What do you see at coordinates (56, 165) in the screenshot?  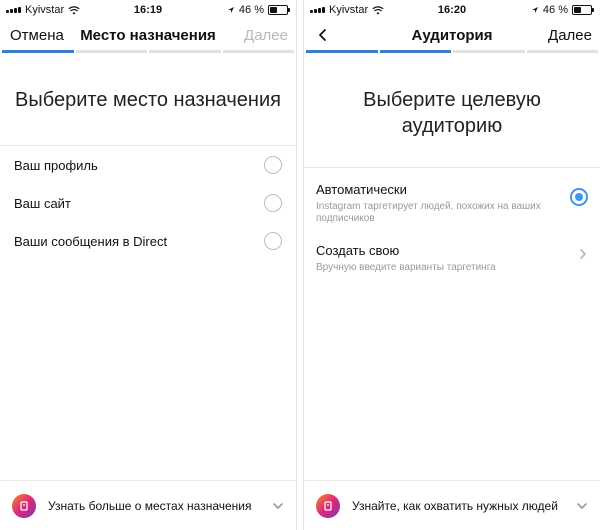 I see `option-label: Ваш профиль` at bounding box center [56, 165].